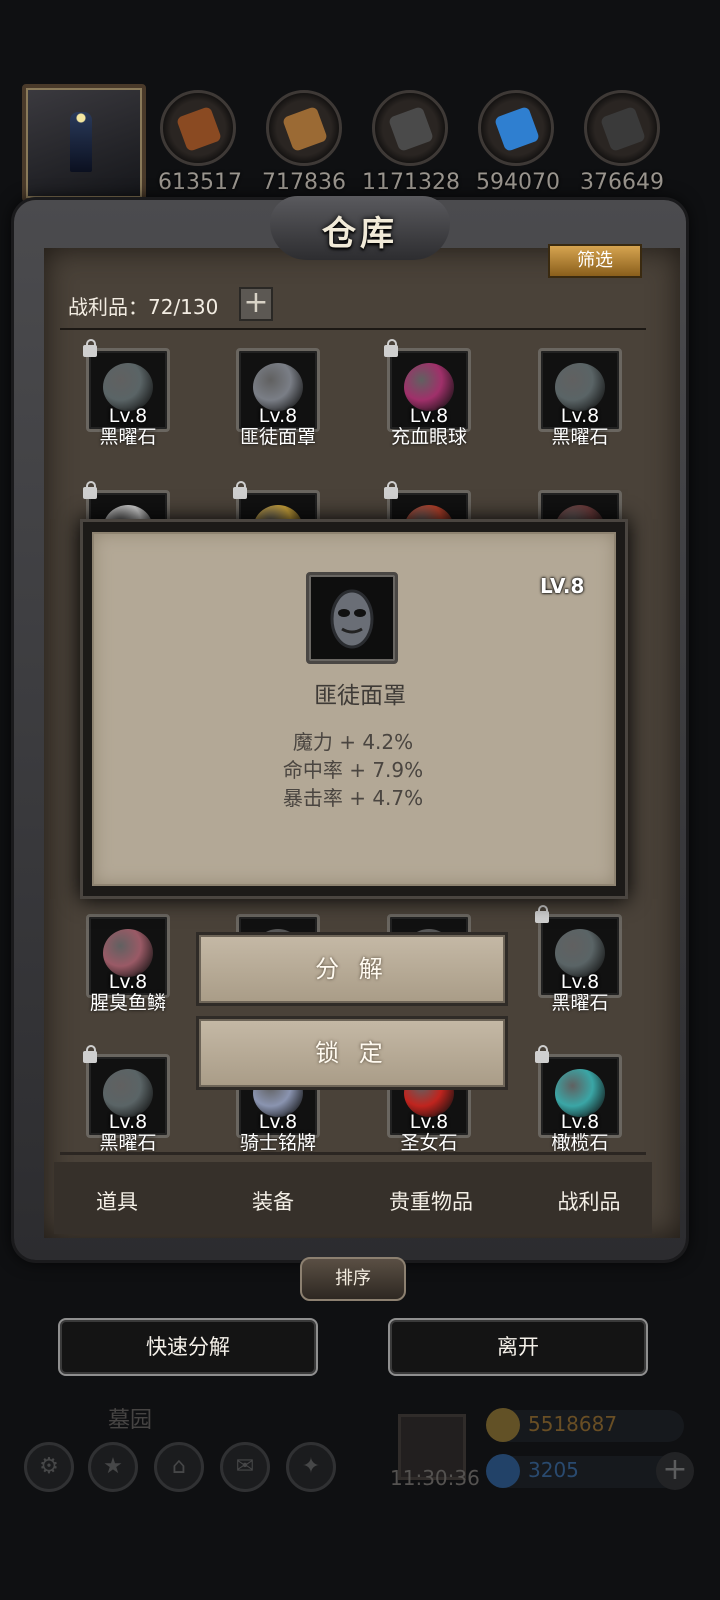  I want to click on detail-stat: 命中率 + 7.9%, so click(353, 770).